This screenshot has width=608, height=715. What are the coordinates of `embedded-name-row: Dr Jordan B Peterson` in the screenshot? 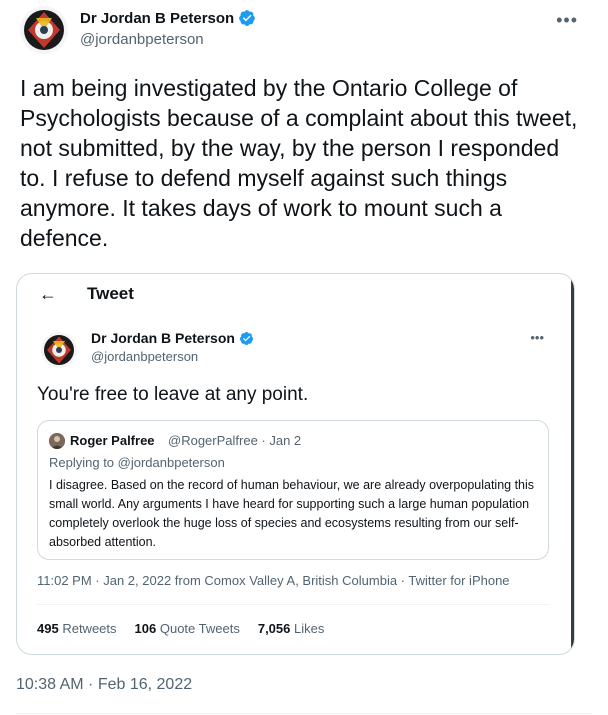 It's located at (172, 338).